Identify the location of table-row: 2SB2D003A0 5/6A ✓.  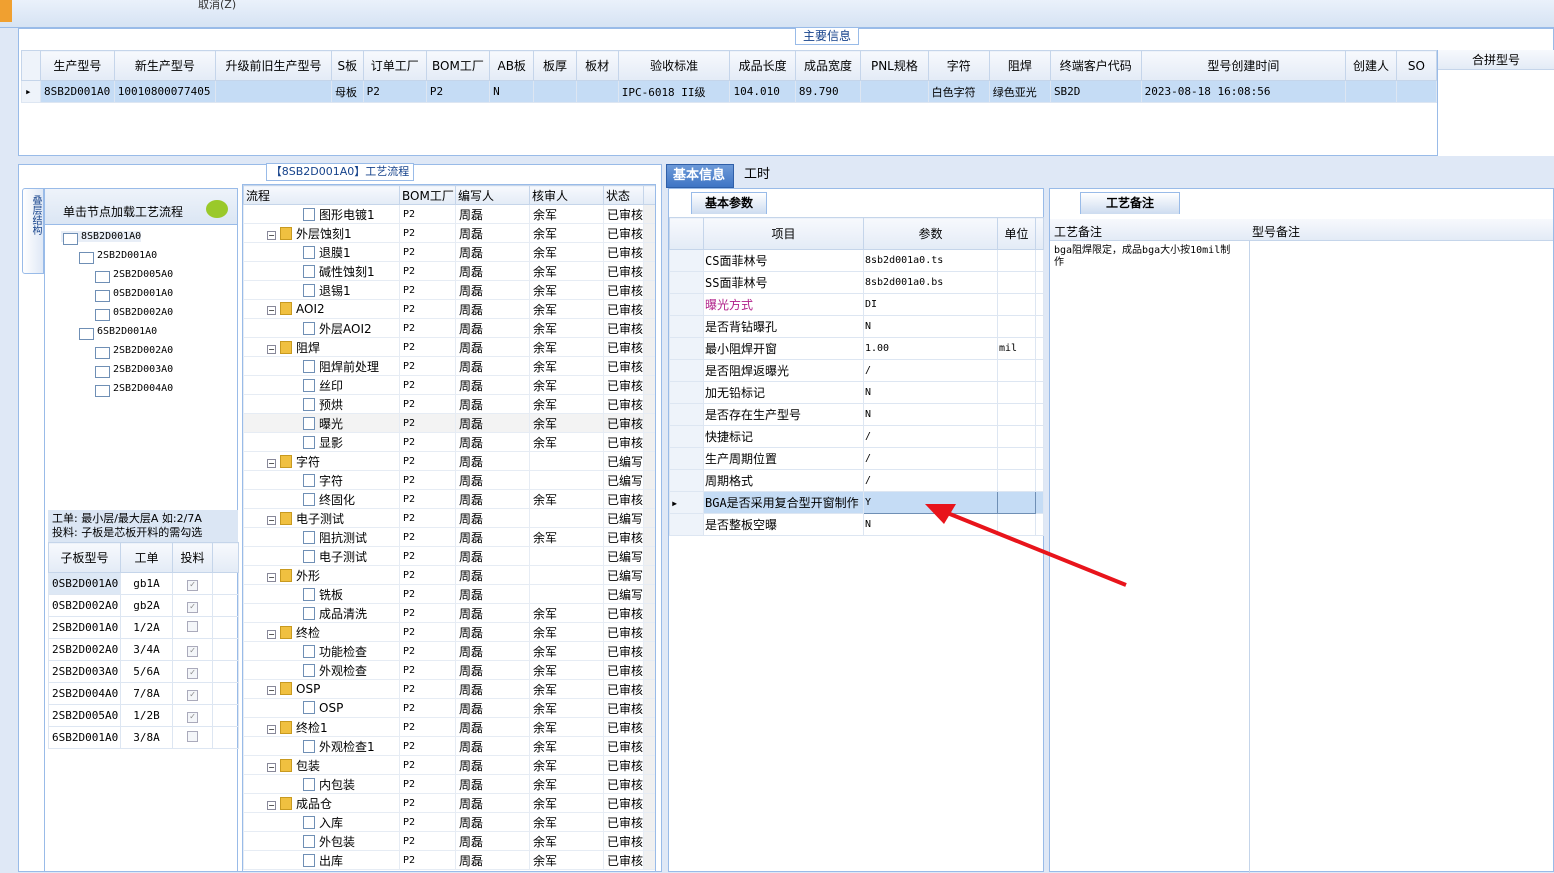
(143, 671).